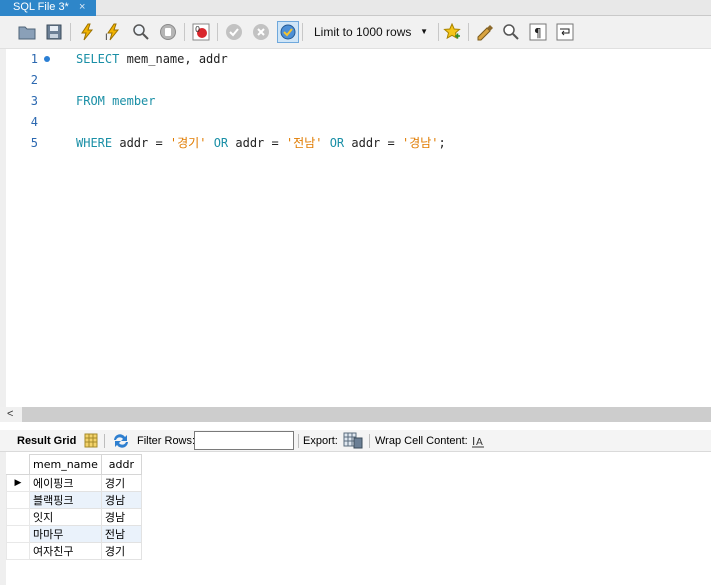 The width and height of the screenshot is (711, 585). I want to click on tab-sql-file: SQL File 3* ×, so click(48, 8).